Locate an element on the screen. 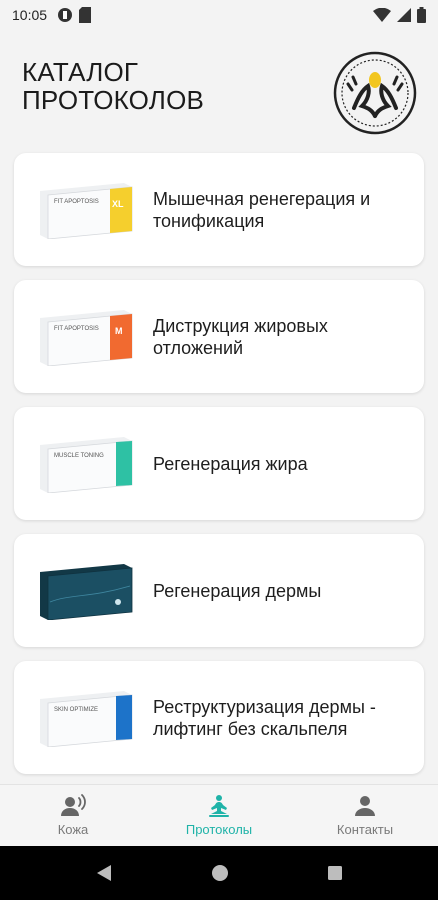  app-notification-icon is located at coordinates (65, 15).